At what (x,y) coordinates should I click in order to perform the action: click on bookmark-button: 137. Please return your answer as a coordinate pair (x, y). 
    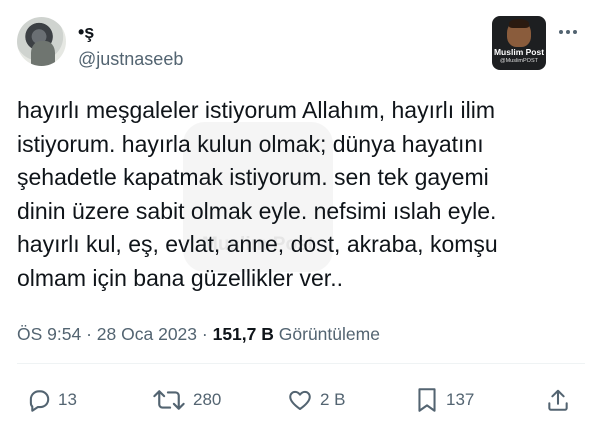
    Looking at the image, I should click on (444, 400).